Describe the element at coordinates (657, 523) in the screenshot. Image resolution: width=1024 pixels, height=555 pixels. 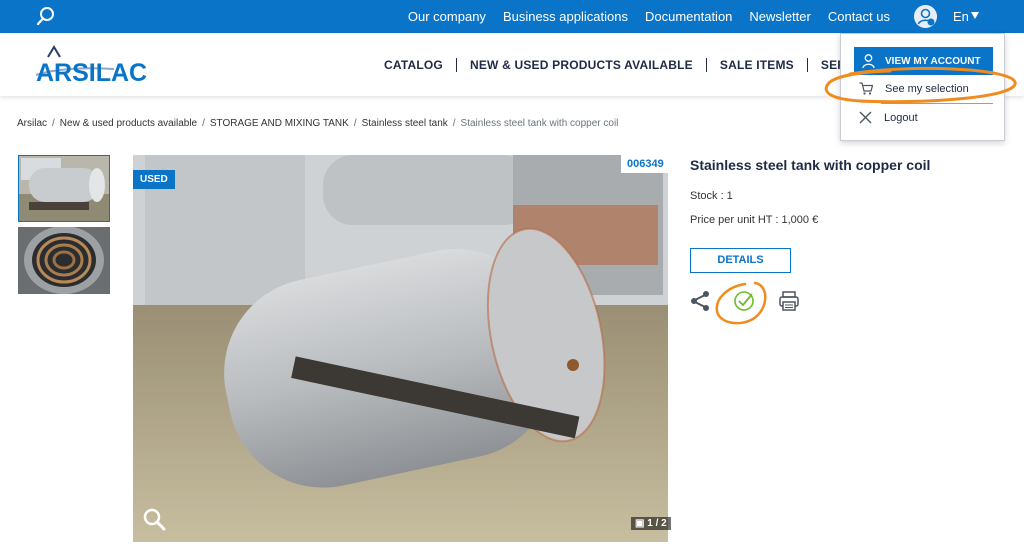
I see `image-counter-text: 1 / 2` at that location.